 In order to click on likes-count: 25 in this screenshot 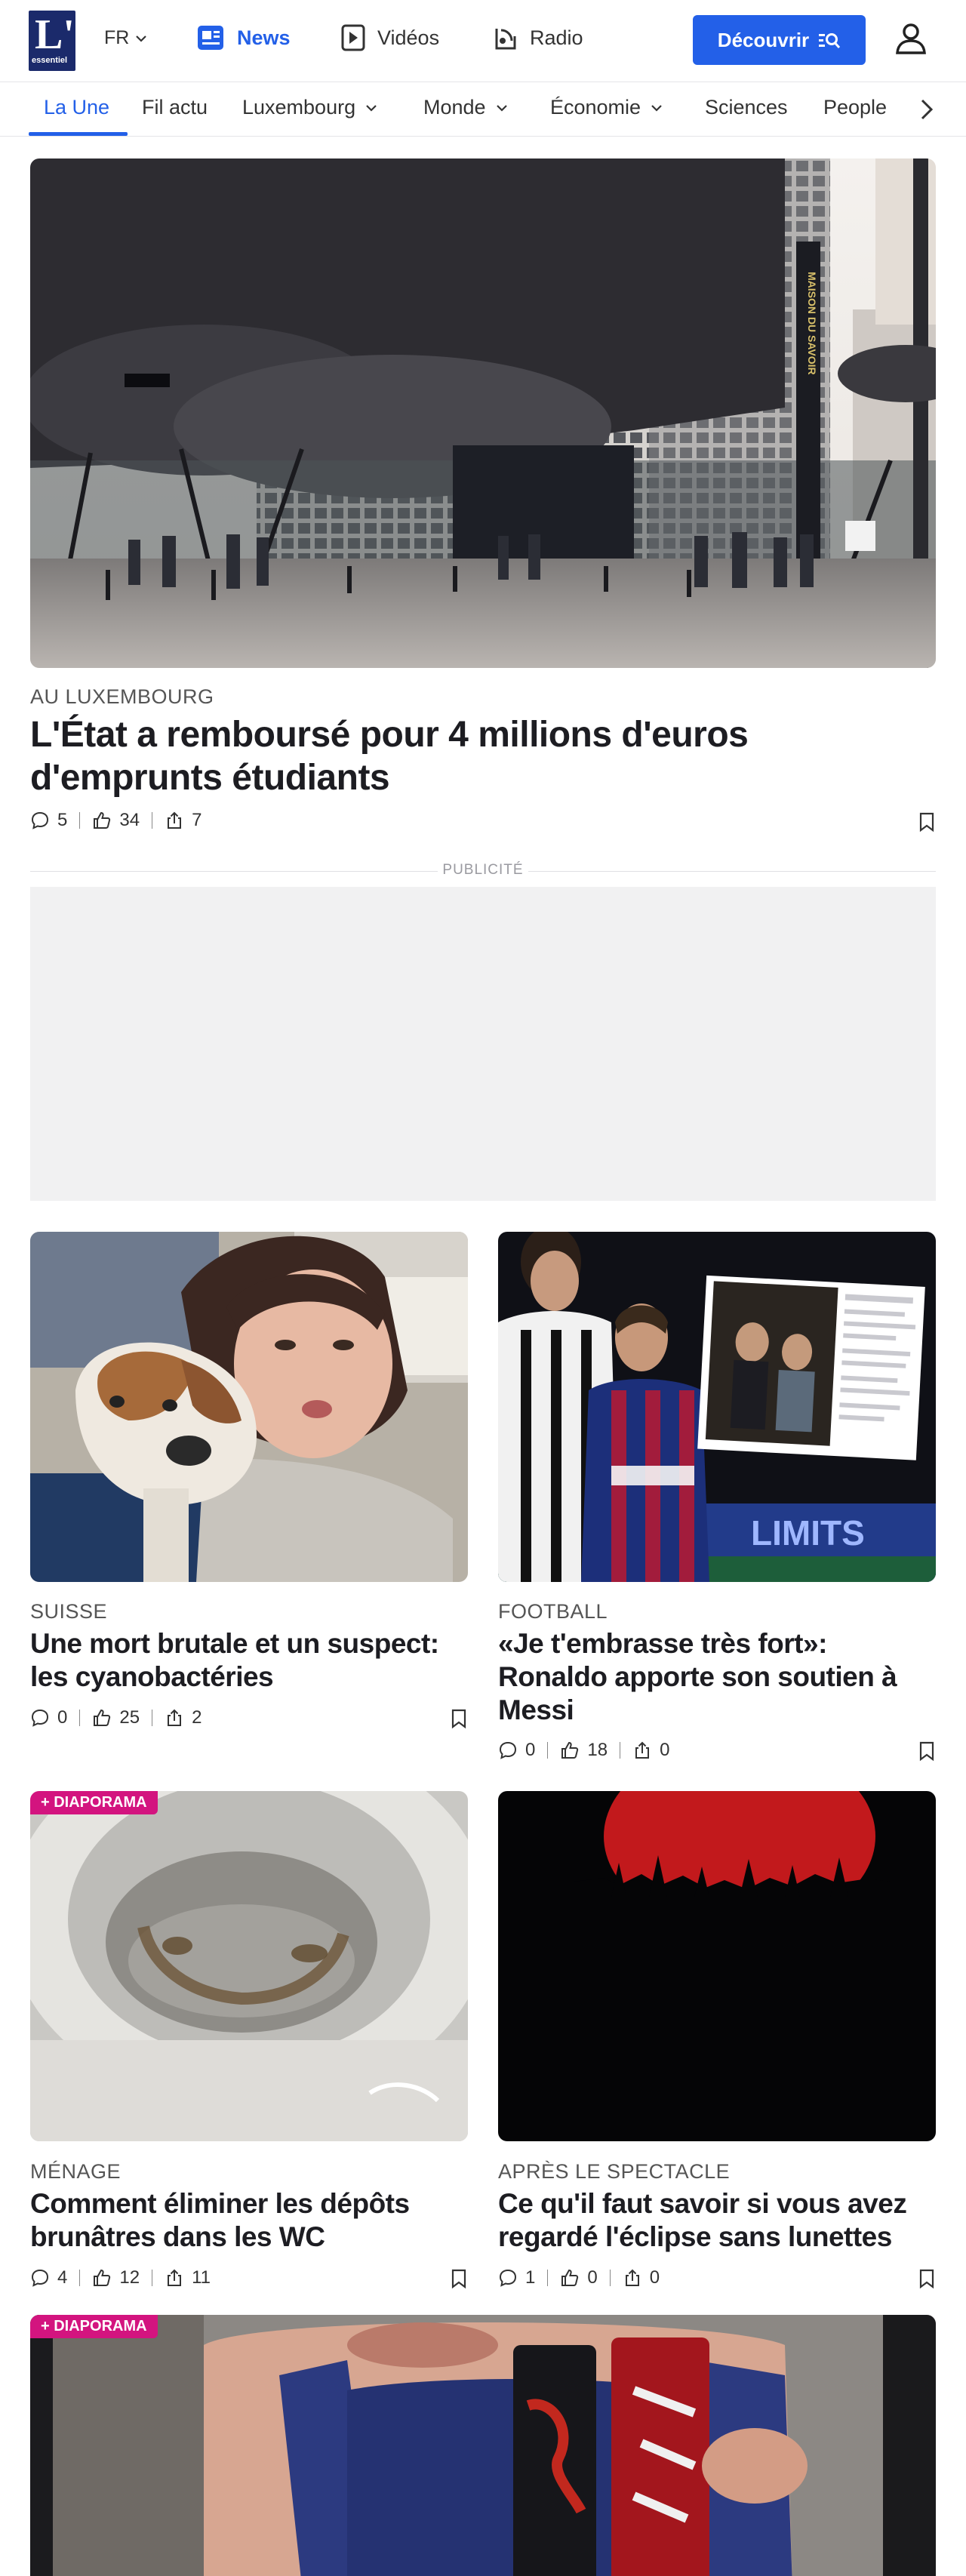, I will do `click(116, 1717)`.